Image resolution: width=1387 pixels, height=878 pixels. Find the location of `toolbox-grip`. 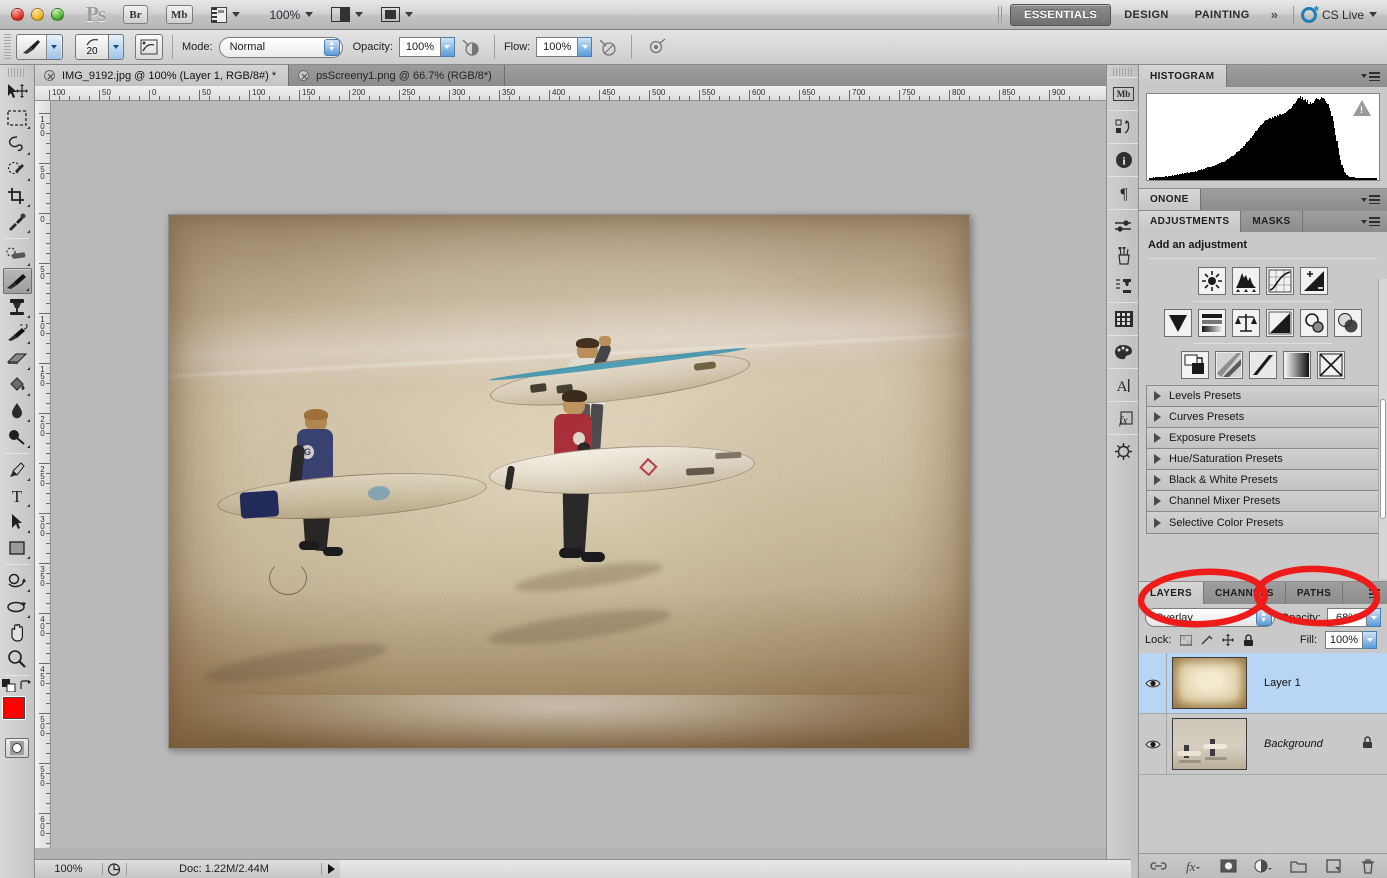

toolbox-grip is located at coordinates (17, 72).